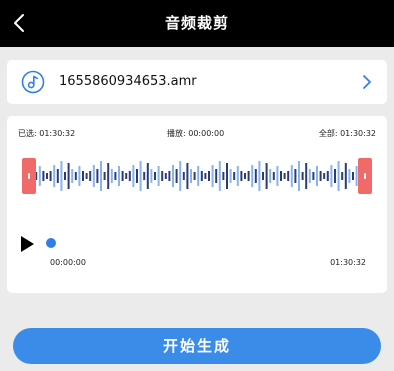  I want to click on trim-end-handle, so click(365, 176).